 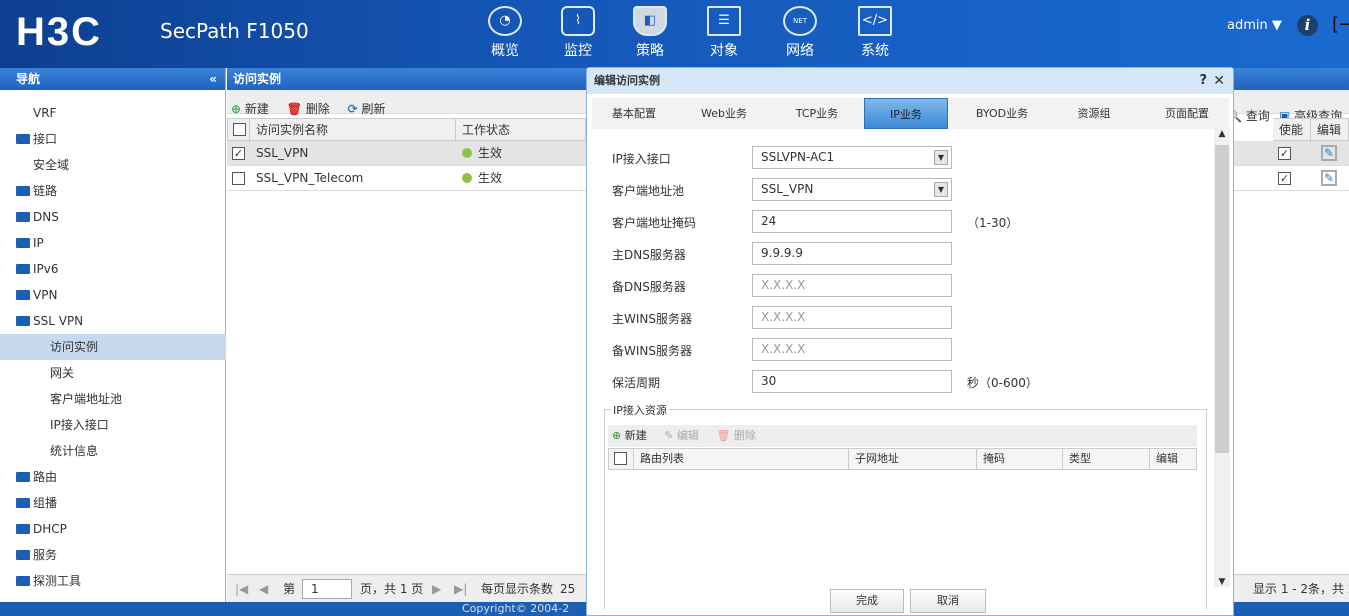 What do you see at coordinates (113, 217) in the screenshot?
I see `nav-item-dns: DNS` at bounding box center [113, 217].